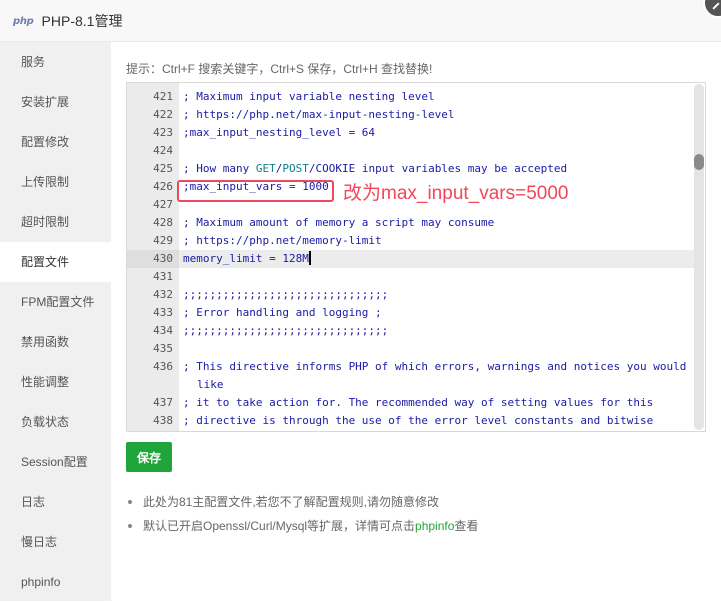 The height and width of the screenshot is (602, 721). What do you see at coordinates (309, 96) in the screenshot?
I see `line-text: ; Maximum input variable nesting level` at bounding box center [309, 96].